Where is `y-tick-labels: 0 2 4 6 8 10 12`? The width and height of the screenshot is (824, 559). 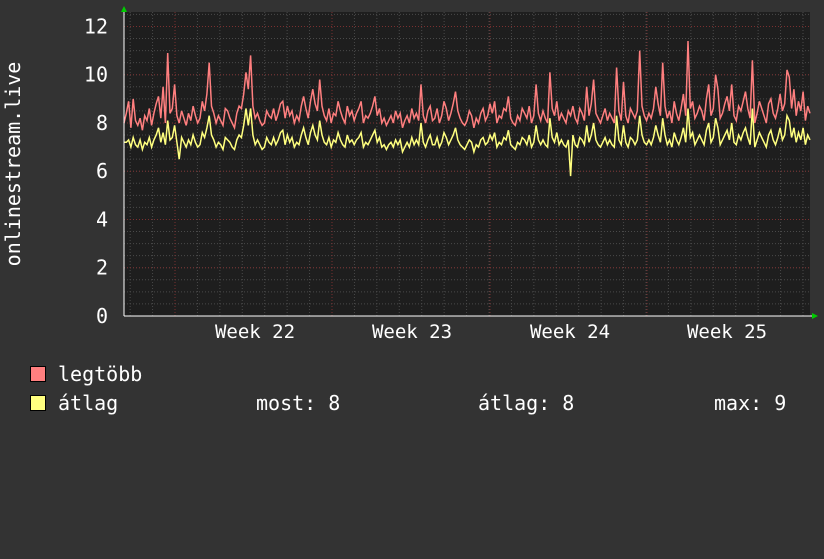 y-tick-labels: 0 2 4 6 8 10 12 is located at coordinates (96, 171).